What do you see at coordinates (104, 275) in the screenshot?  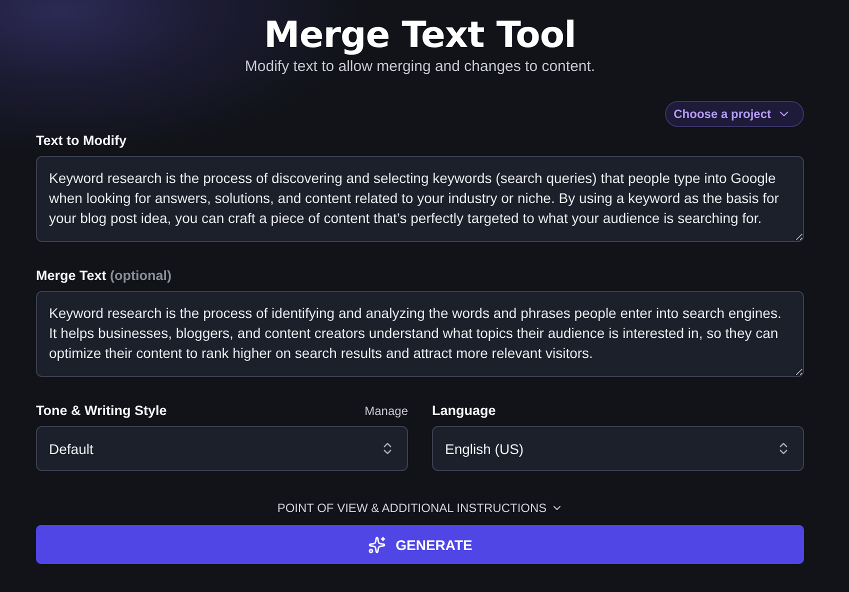 I see `field-label: Merge Text (optional)` at bounding box center [104, 275].